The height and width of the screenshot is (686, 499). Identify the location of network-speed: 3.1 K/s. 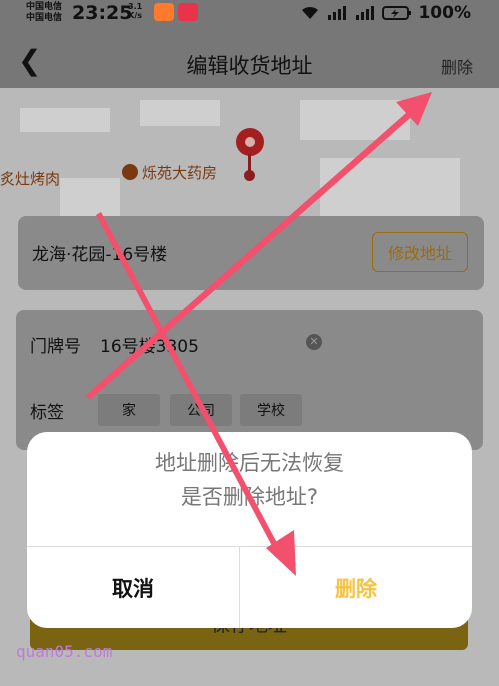
(135, 11).